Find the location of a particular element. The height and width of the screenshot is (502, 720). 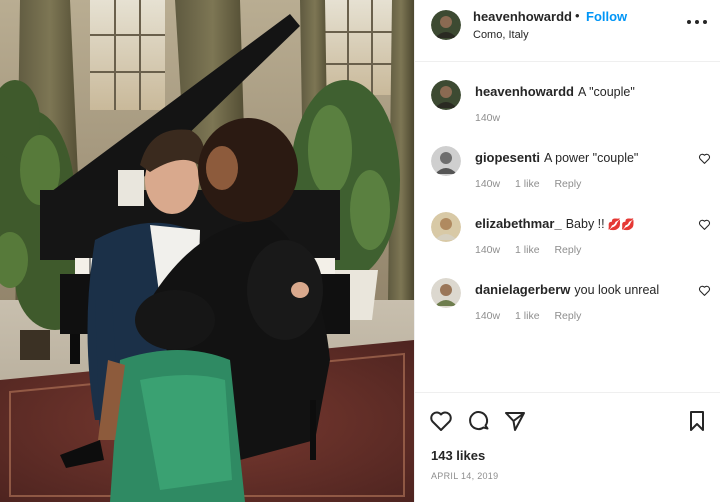

comment-item: elizabethmar_ Baby !! 💋💋 140w 1 like Reply is located at coordinates (567, 242).